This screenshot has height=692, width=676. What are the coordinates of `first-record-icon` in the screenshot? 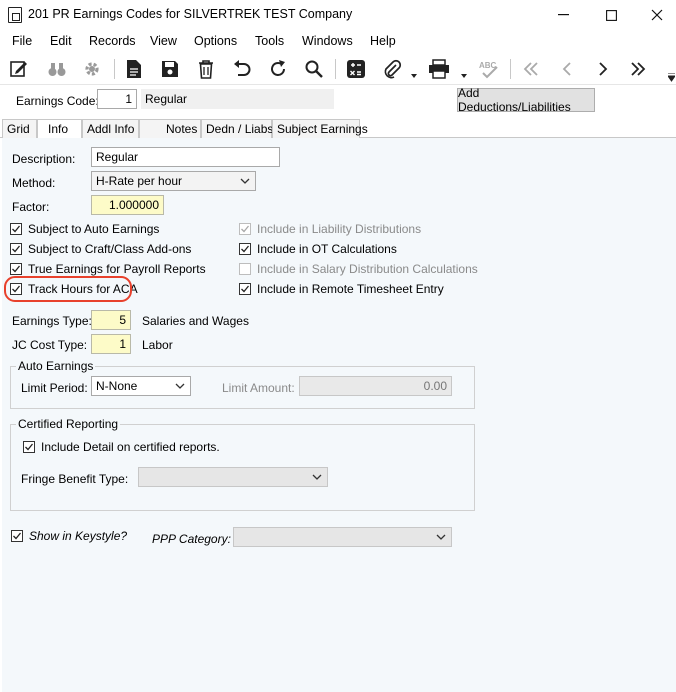 It's located at (531, 69).